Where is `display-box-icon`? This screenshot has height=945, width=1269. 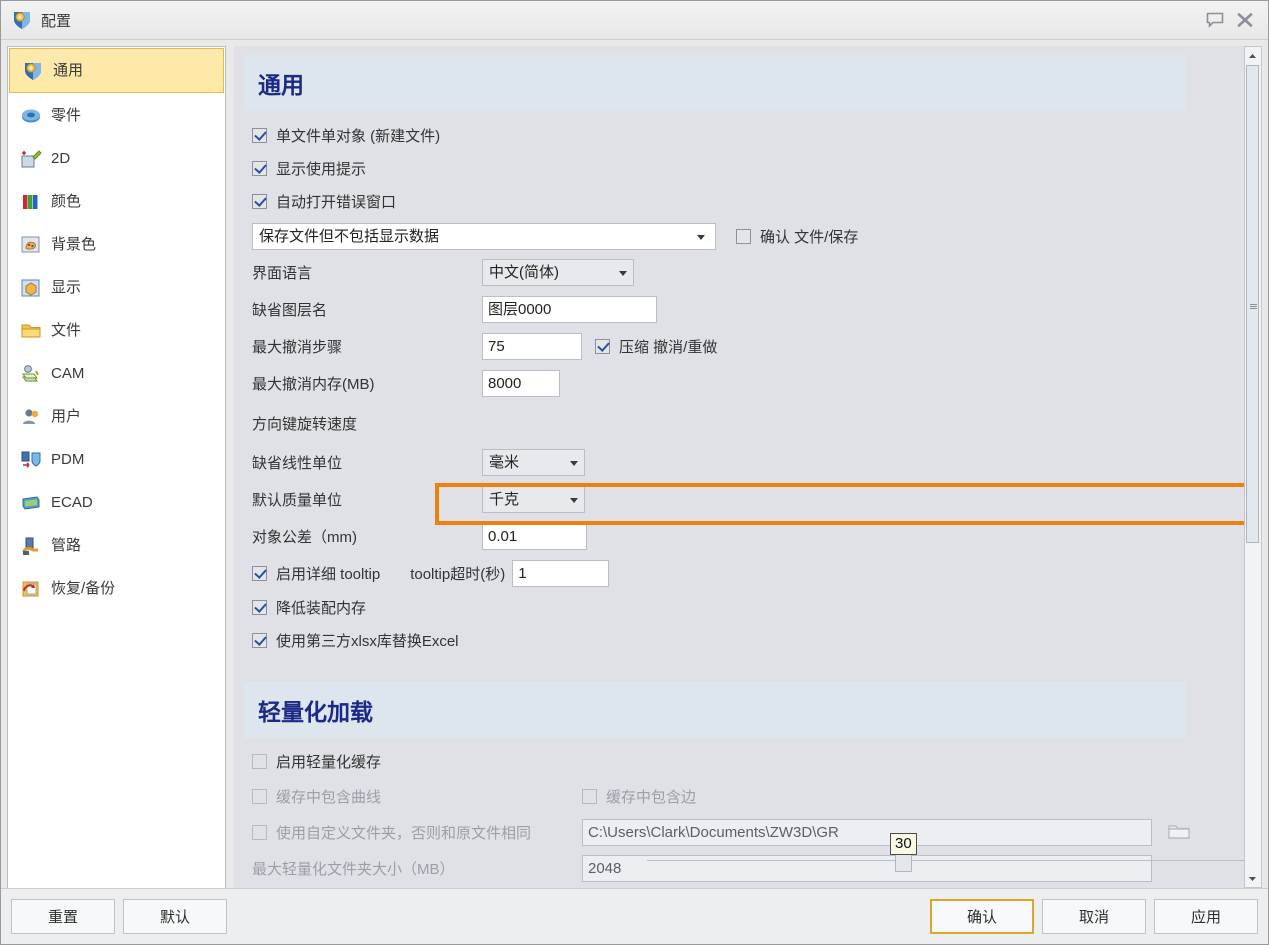 display-box-icon is located at coordinates (31, 288).